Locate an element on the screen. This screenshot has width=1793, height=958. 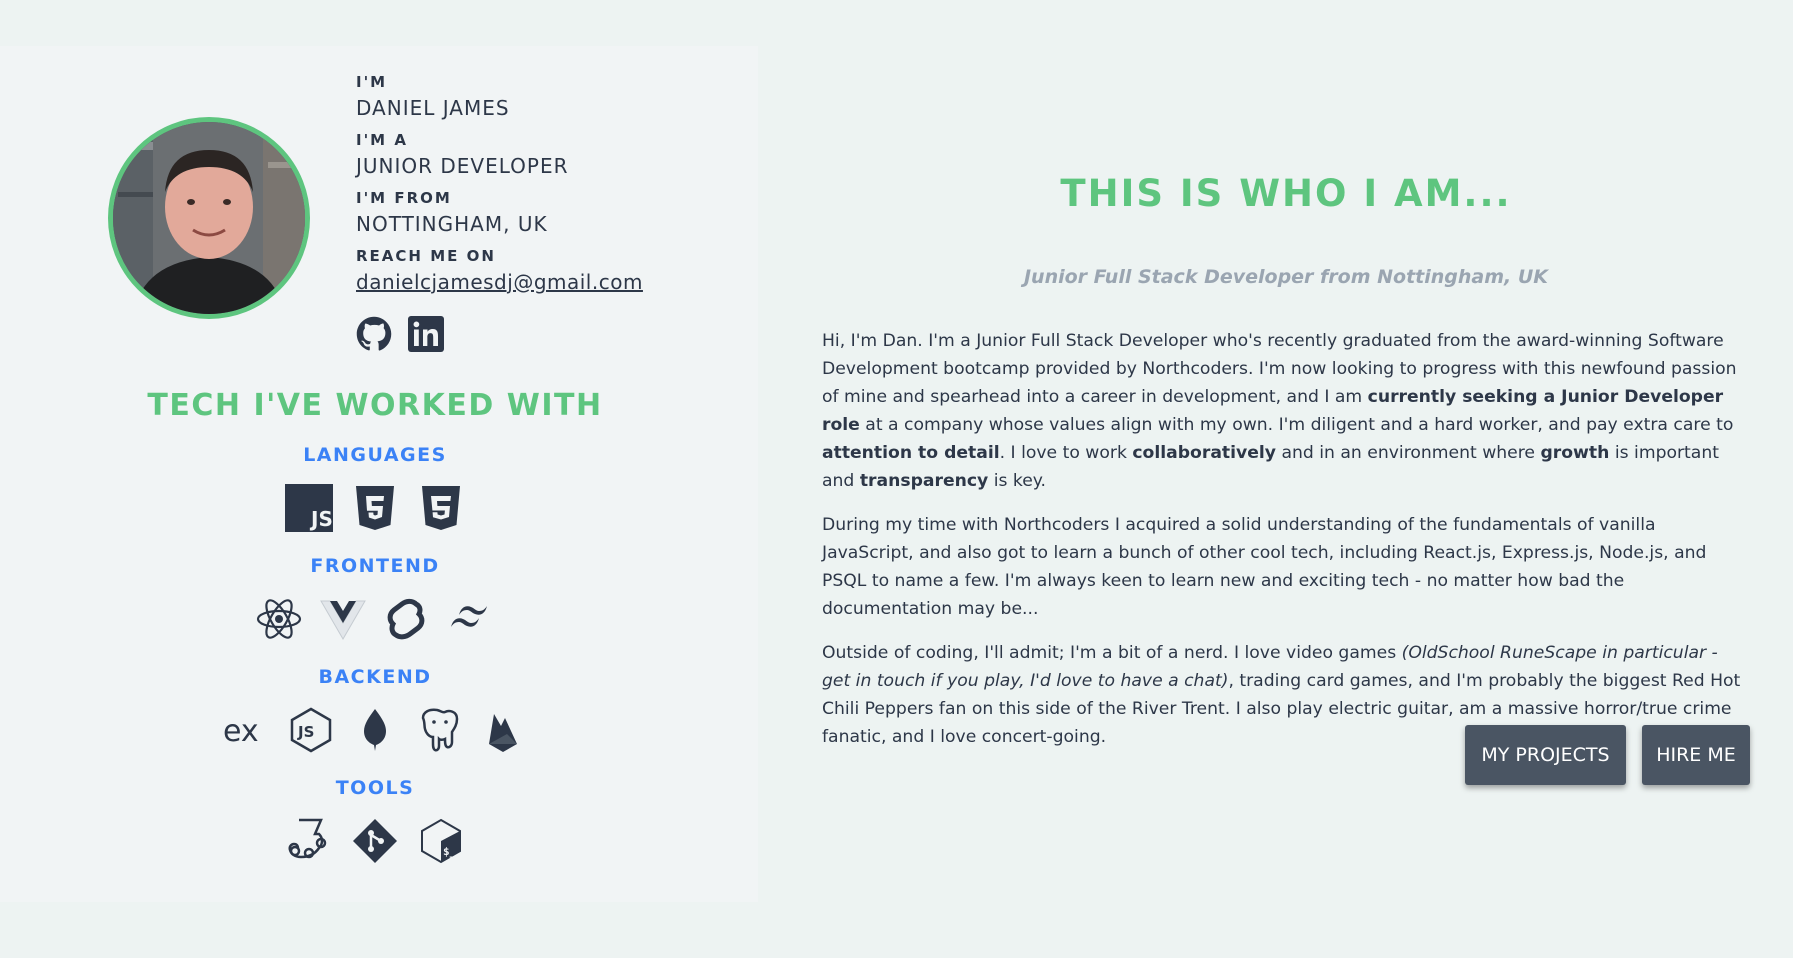
linkedin-icon is located at coordinates (426, 334).